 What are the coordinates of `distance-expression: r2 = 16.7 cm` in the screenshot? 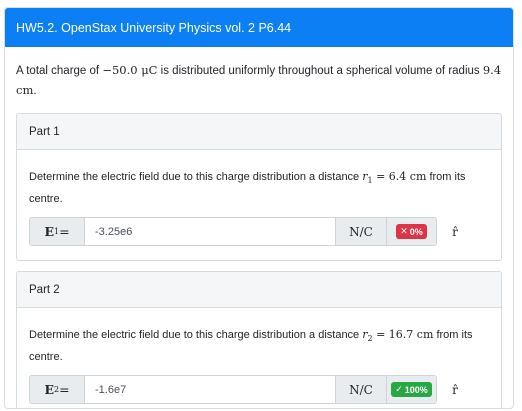 It's located at (398, 335).